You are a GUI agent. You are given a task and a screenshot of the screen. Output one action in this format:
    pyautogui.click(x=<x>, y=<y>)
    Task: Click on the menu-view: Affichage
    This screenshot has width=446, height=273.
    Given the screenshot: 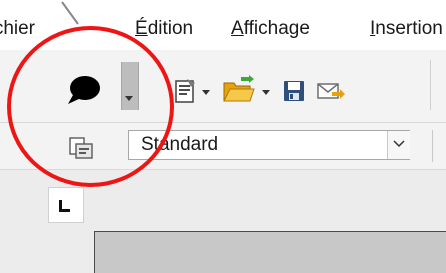 What is the action you would take?
    pyautogui.click(x=270, y=29)
    